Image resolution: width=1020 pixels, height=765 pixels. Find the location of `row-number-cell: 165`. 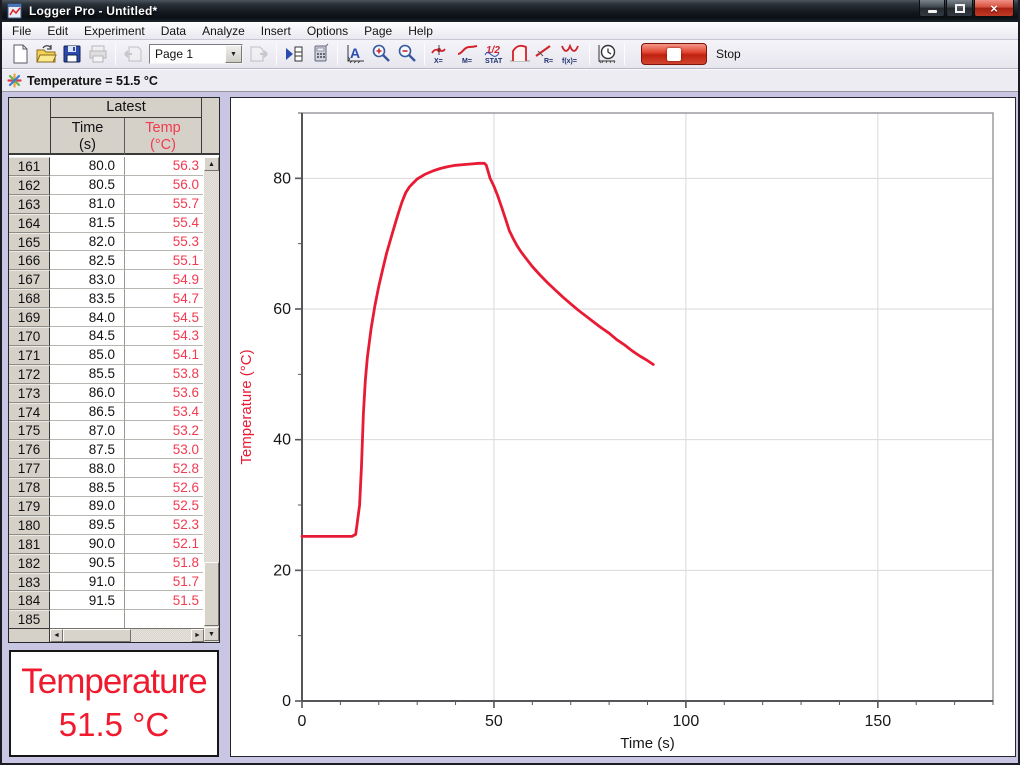

row-number-cell: 165 is located at coordinates (29, 242).